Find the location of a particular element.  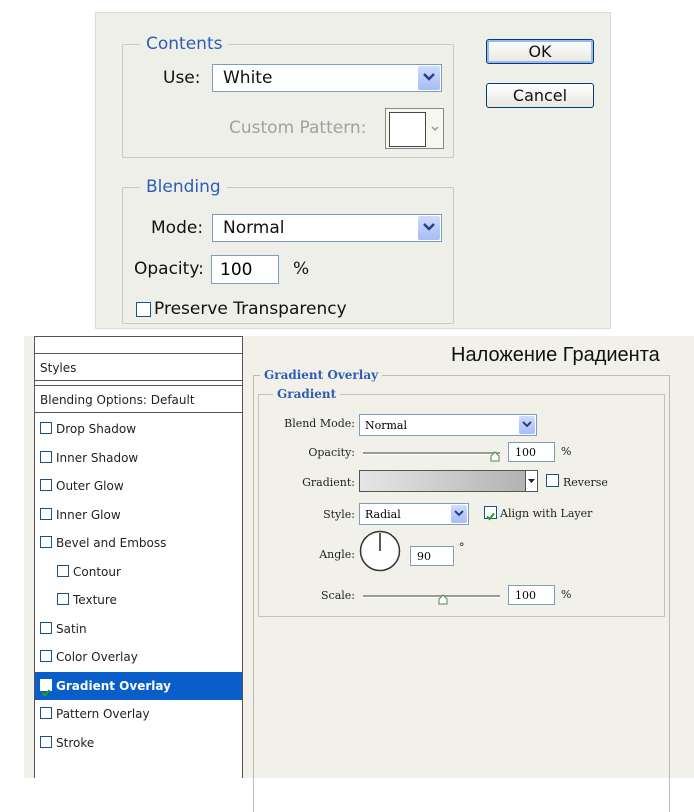

scale-unit: % is located at coordinates (566, 594).